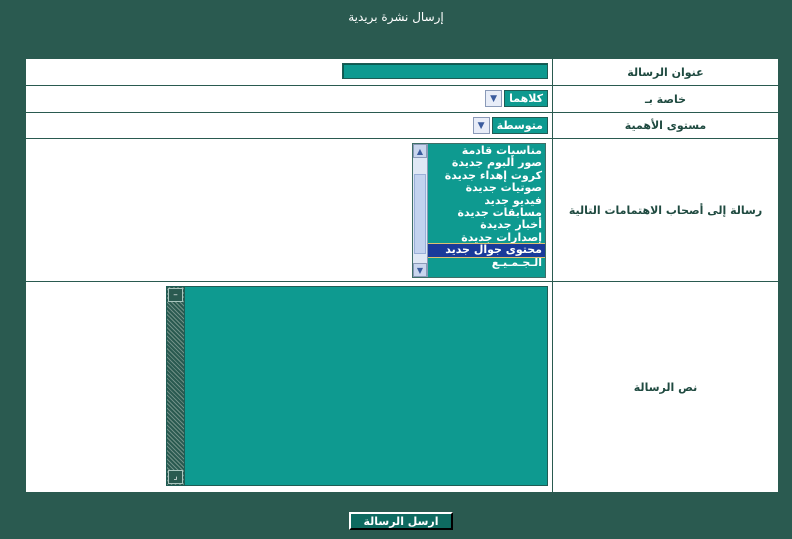  I want to click on listbox-scrollbar: ▲ ▼, so click(420, 210).